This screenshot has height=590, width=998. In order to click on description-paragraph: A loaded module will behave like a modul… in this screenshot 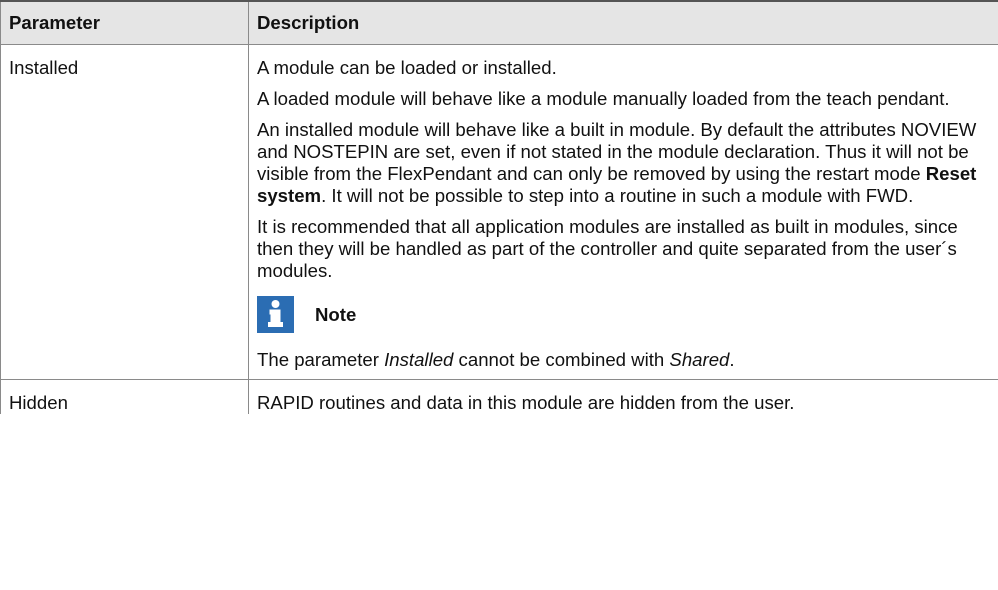, I will do `click(603, 98)`.